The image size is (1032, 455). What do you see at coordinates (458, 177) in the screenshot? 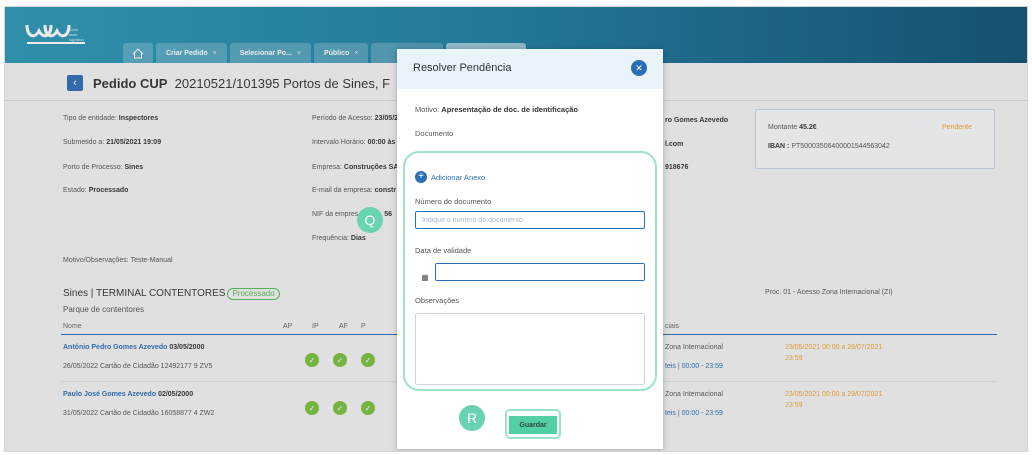
I see `add-annex-label: Adicionar Anexo` at bounding box center [458, 177].